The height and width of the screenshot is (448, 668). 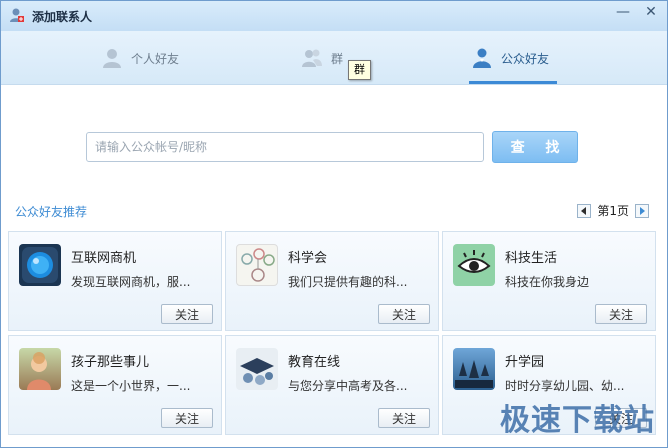 I want to click on tab-bar: 个人好友 群 公众好友, so click(x=334, y=58).